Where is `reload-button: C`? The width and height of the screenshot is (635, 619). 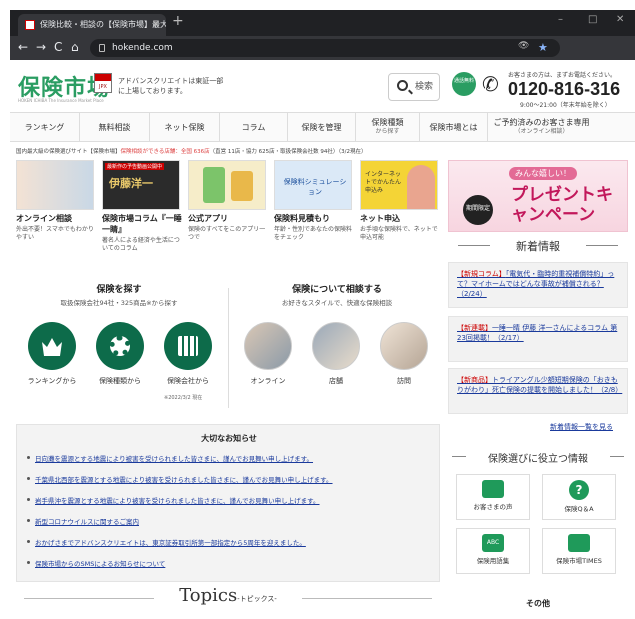
reload-button: C is located at coordinates (58, 47).